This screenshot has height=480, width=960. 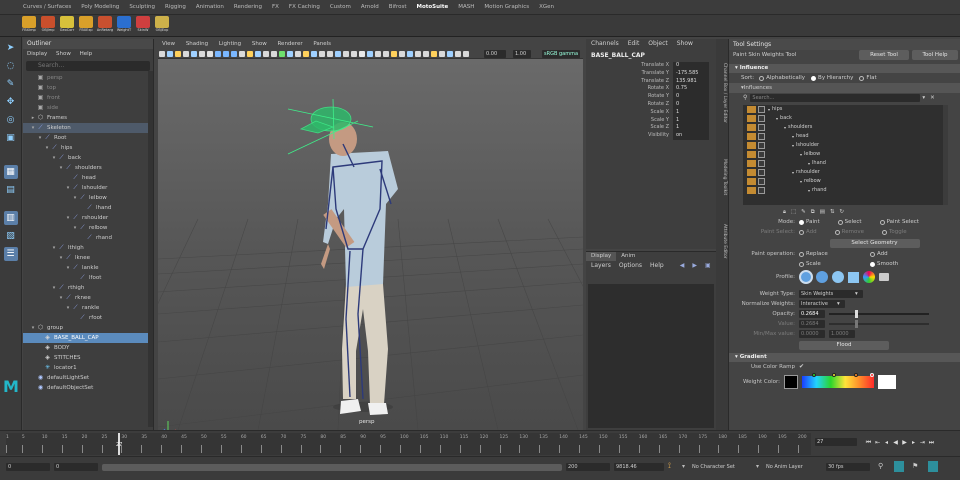 What do you see at coordinates (210, 7) in the screenshot?
I see `shelf-tab: Animation` at bounding box center [210, 7].